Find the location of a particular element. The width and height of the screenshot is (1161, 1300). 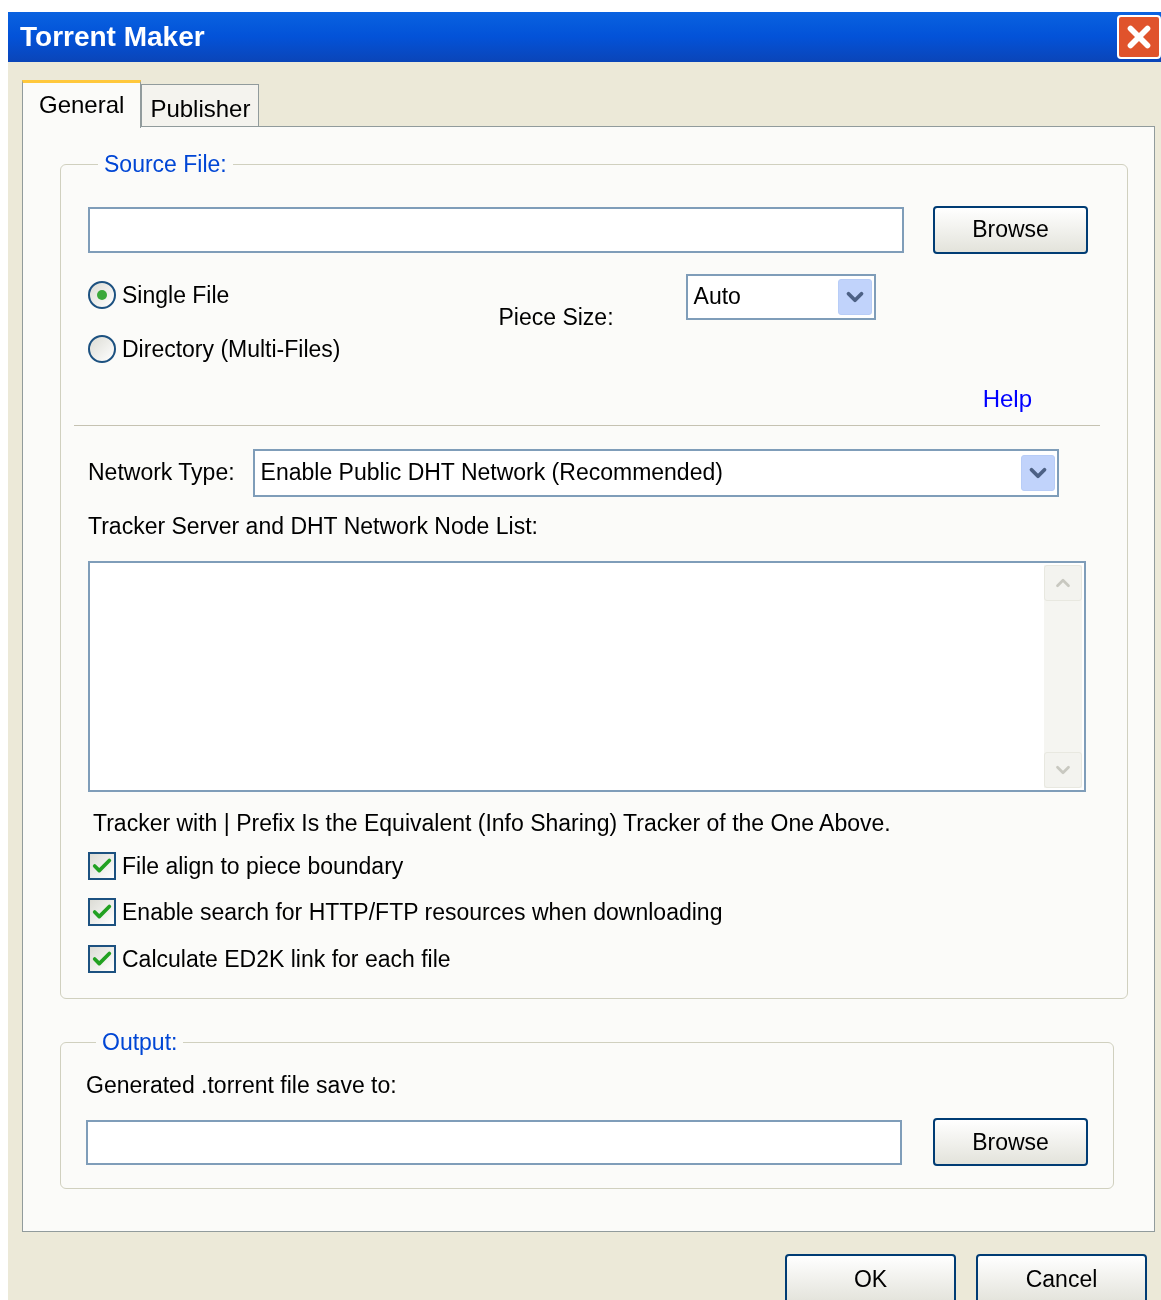

help-link: Help is located at coordinates (1007, 398).